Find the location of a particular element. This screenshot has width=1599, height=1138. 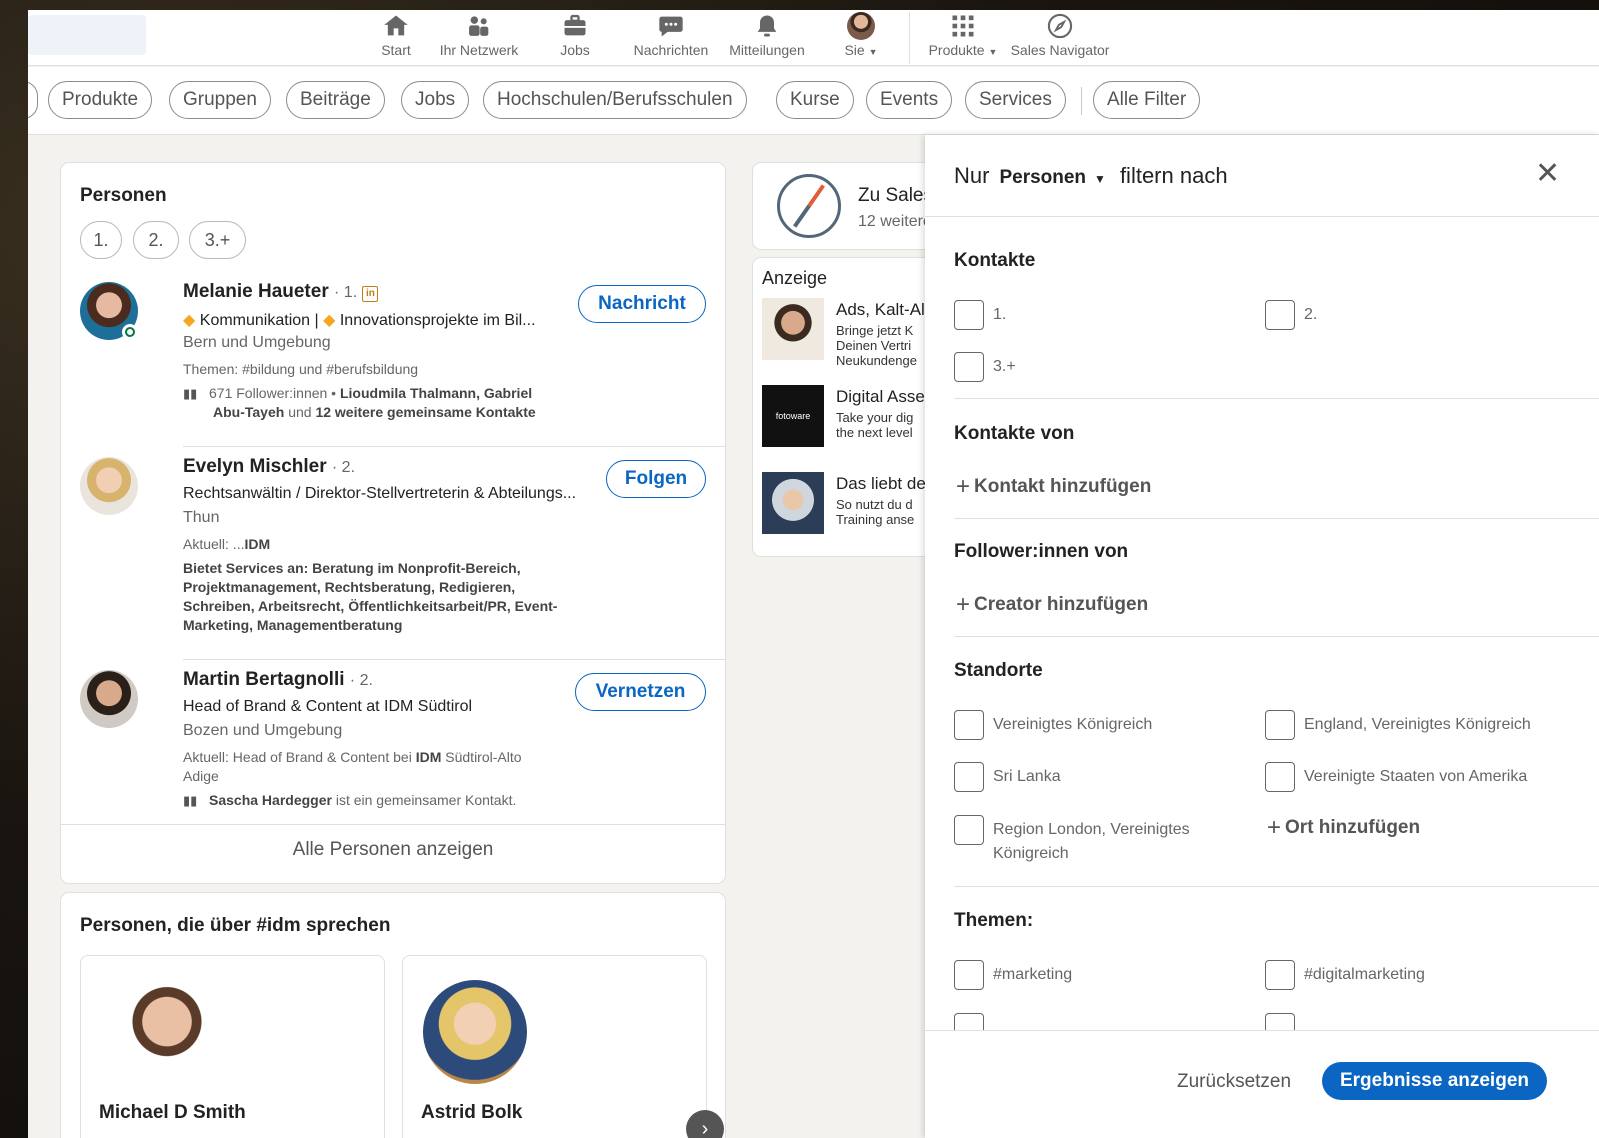

filter-chip-beitraege: Beiträge is located at coordinates (335, 100).